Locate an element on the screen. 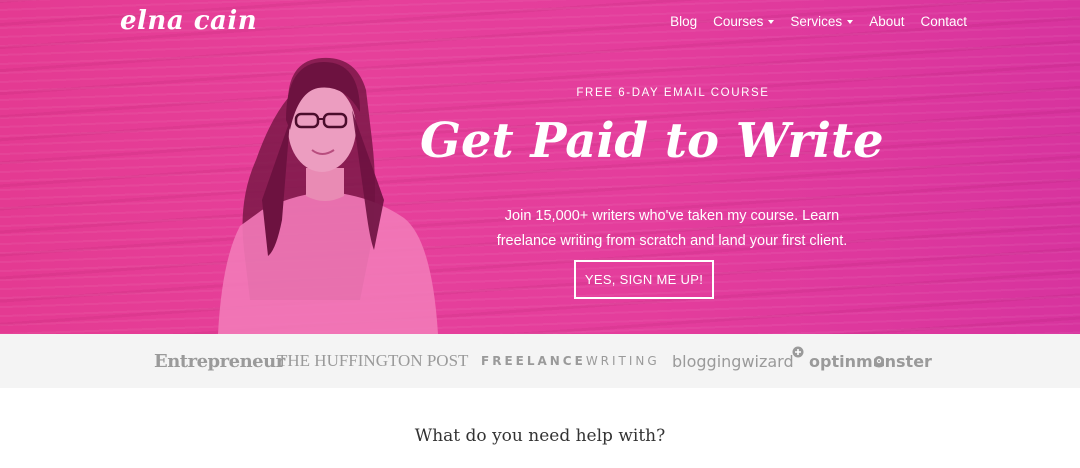  site-logo: elna cain is located at coordinates (188, 21).